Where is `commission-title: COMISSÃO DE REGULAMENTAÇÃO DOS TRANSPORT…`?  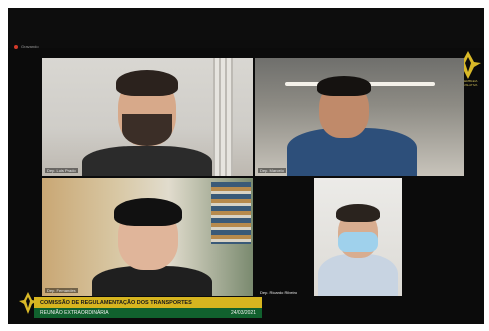
commission-title: COMISSÃO DE REGULAMENTAÇÃO DOS TRANSPORT… is located at coordinates (148, 302).